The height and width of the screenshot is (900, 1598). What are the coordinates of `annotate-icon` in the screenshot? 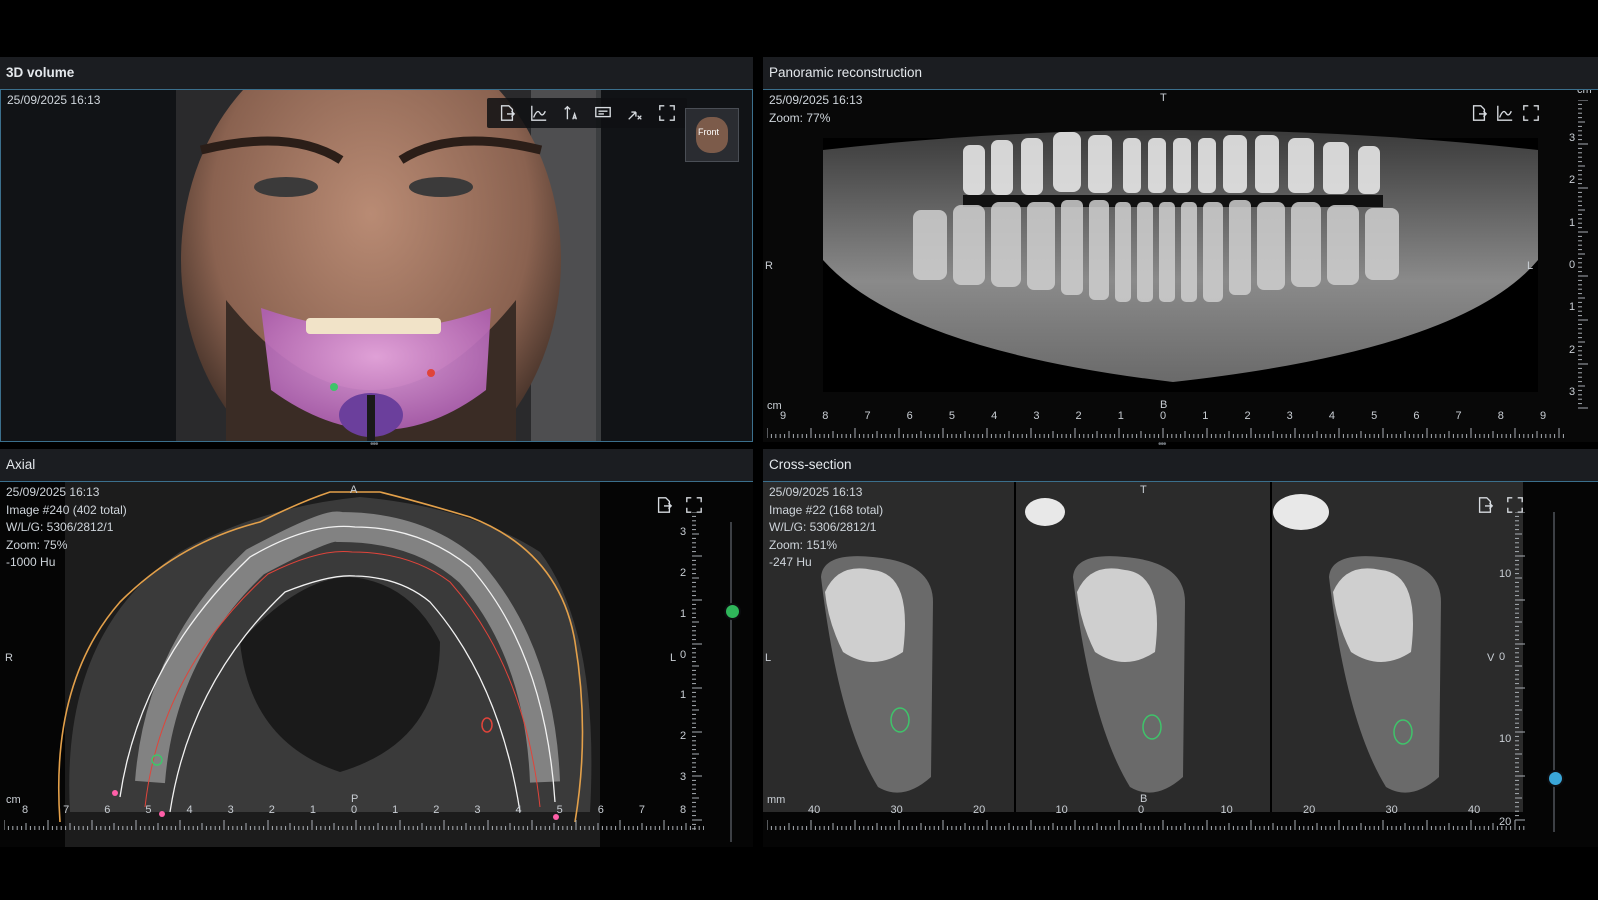 It's located at (603, 113).